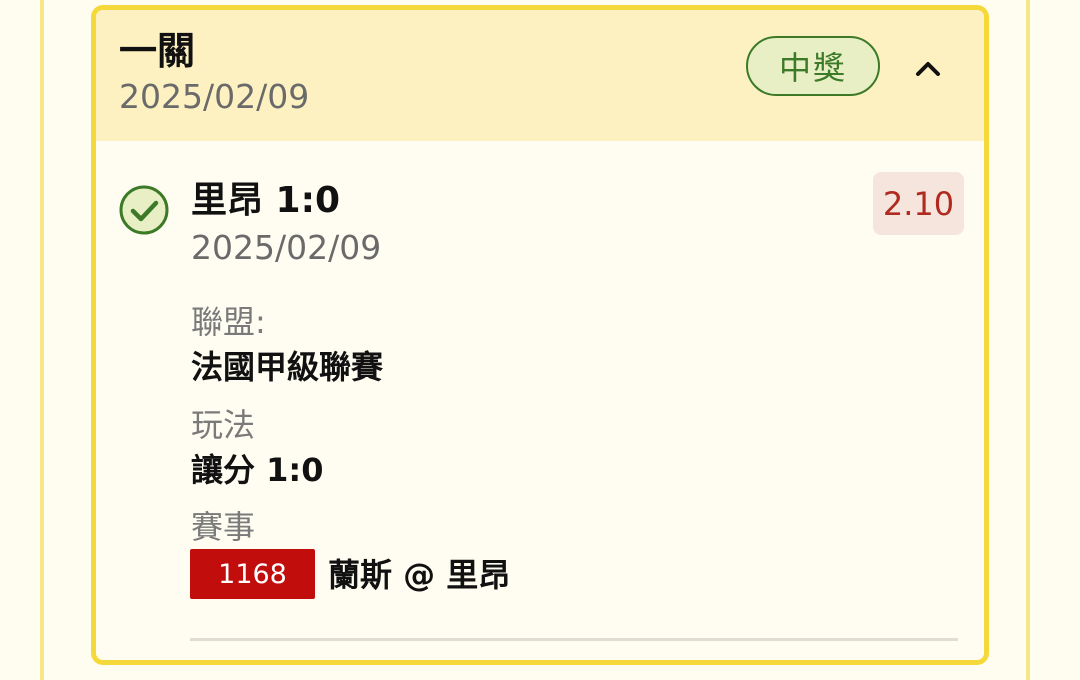 This screenshot has width=1080, height=680. Describe the element at coordinates (157, 51) in the screenshot. I see `bet-type-label: 一關` at that location.